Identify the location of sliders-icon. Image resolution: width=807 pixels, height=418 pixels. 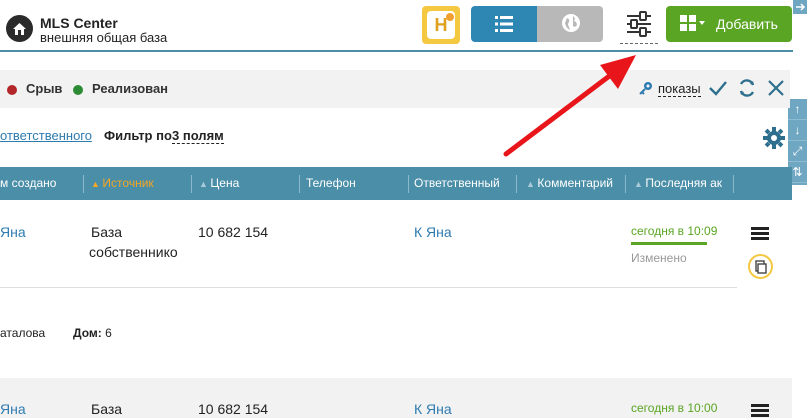
(639, 24).